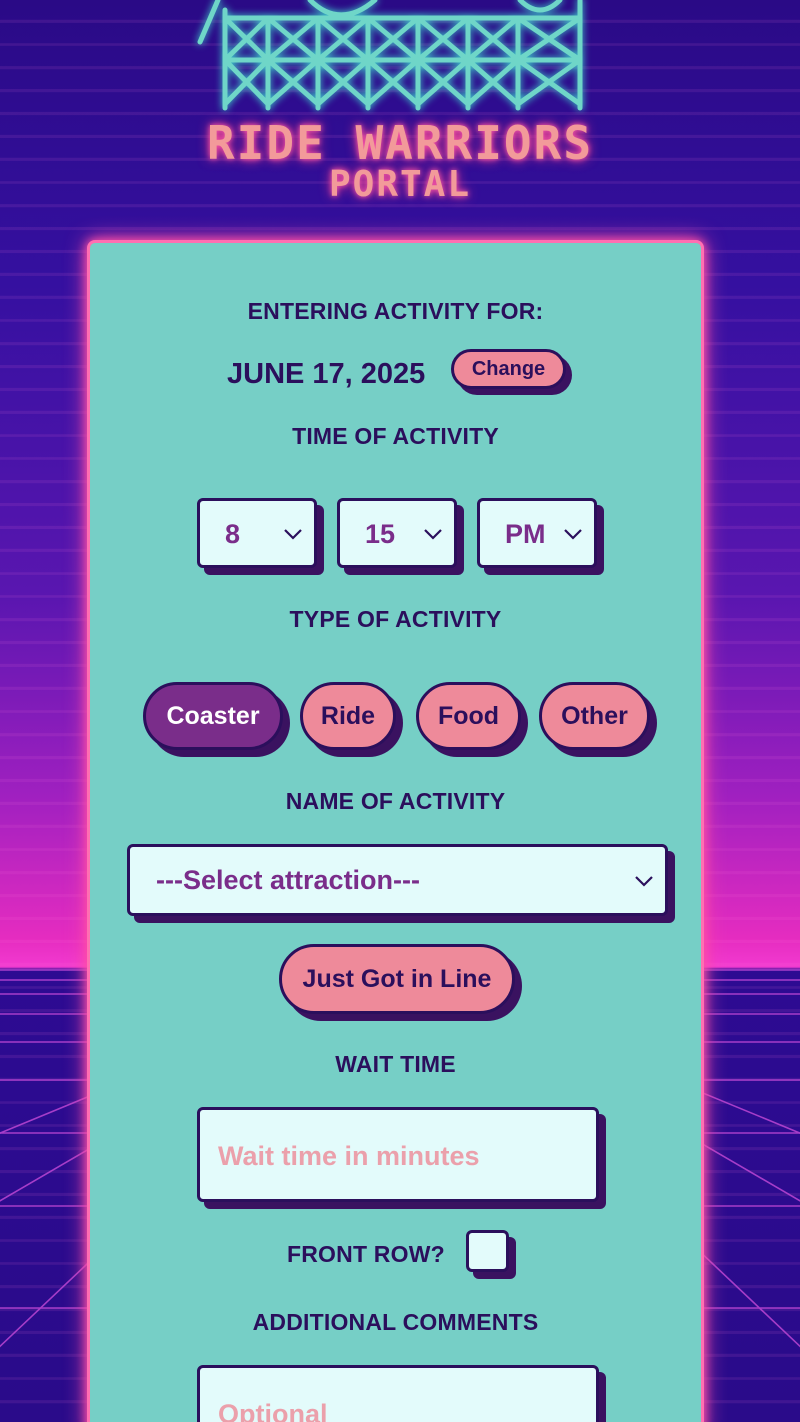 The image size is (800, 1422). Describe the element at coordinates (390, 55) in the screenshot. I see `roller-coaster-icon` at that location.